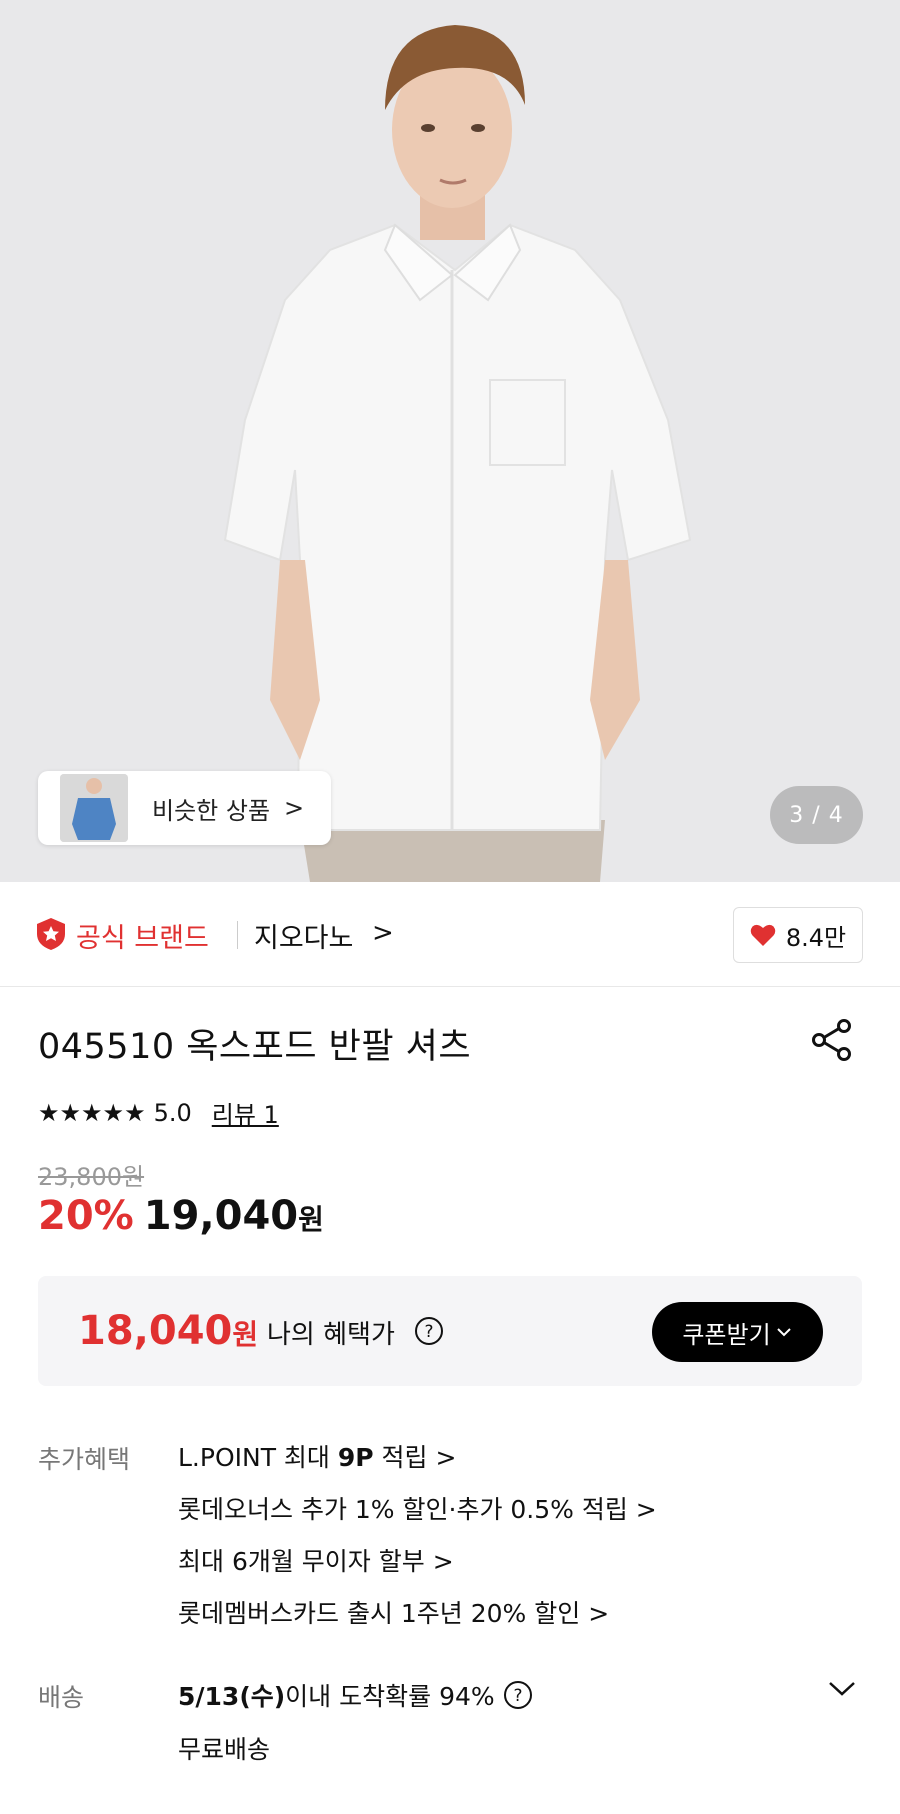 The width and height of the screenshot is (900, 1814). What do you see at coordinates (726, 1334) in the screenshot?
I see `get-coupon-label: 쿠폰받기` at bounding box center [726, 1334].